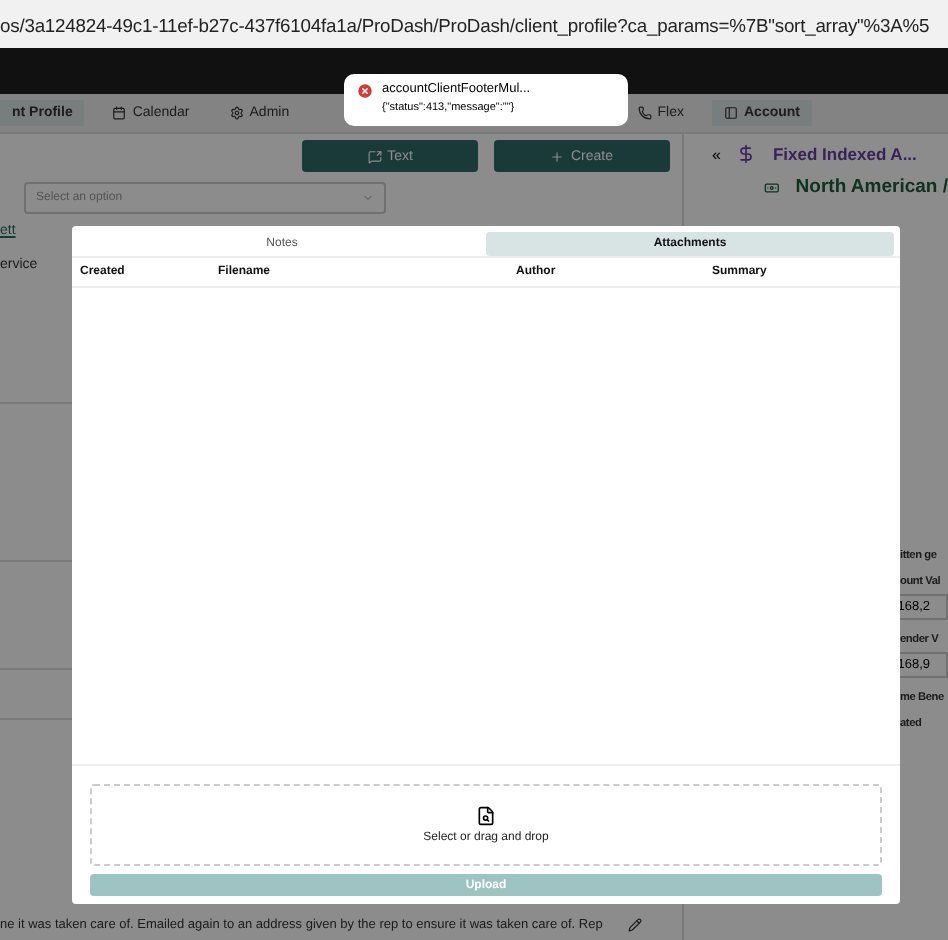 This screenshot has width=948, height=940. Describe the element at coordinates (716, 154) in the screenshot. I see `collapse-icon: «` at that location.